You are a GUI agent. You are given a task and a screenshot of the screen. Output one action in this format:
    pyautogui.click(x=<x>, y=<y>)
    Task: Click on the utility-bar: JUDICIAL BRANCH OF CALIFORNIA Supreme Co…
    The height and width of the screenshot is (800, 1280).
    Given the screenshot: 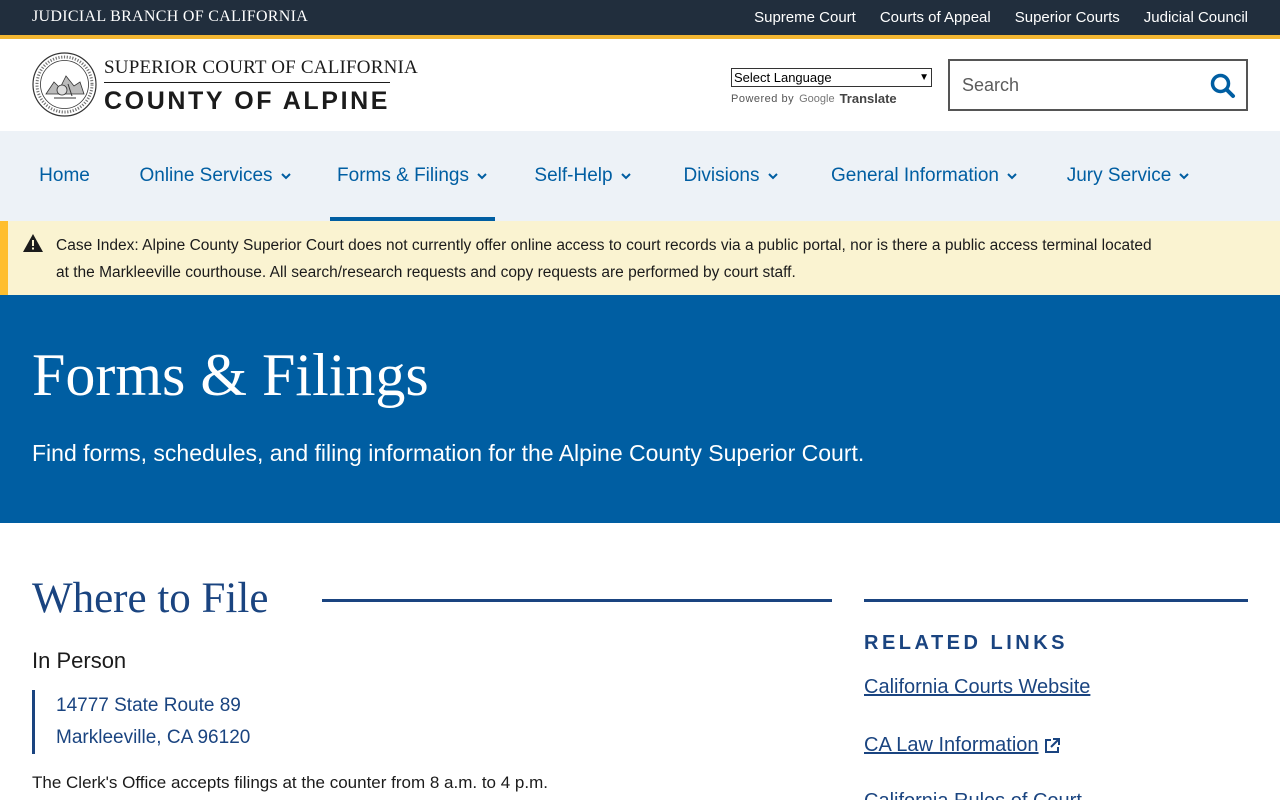 What is the action you would take?
    pyautogui.click(x=640, y=17)
    